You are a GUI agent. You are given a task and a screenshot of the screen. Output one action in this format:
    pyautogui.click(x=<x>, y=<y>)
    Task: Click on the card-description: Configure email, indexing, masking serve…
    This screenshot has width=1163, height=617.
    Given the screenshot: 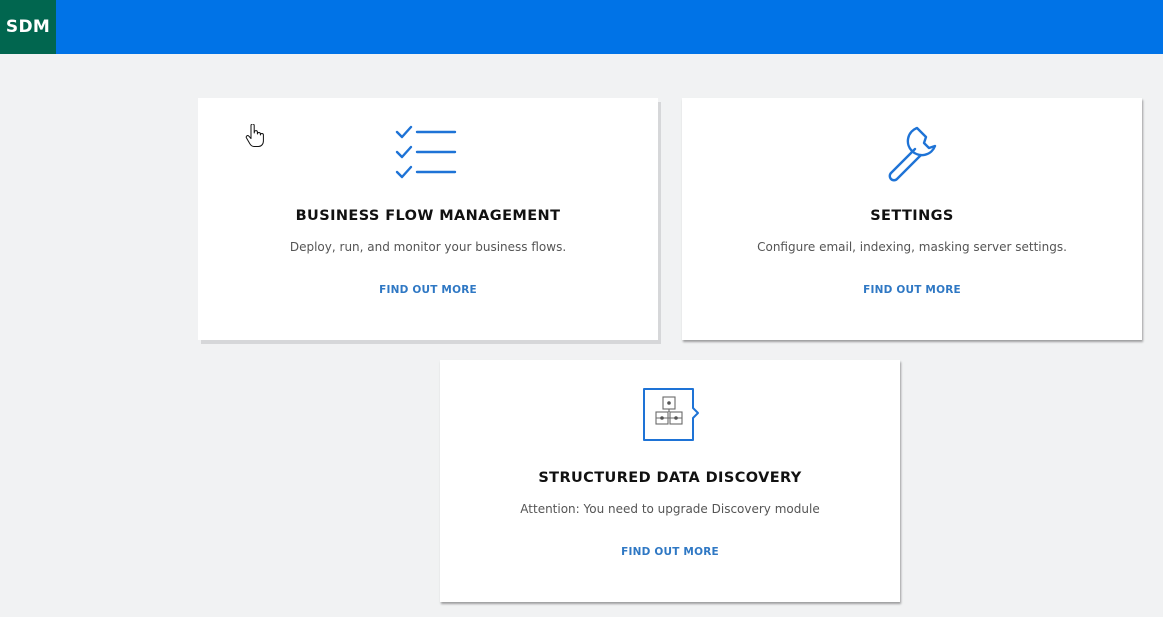 What is the action you would take?
    pyautogui.click(x=912, y=247)
    